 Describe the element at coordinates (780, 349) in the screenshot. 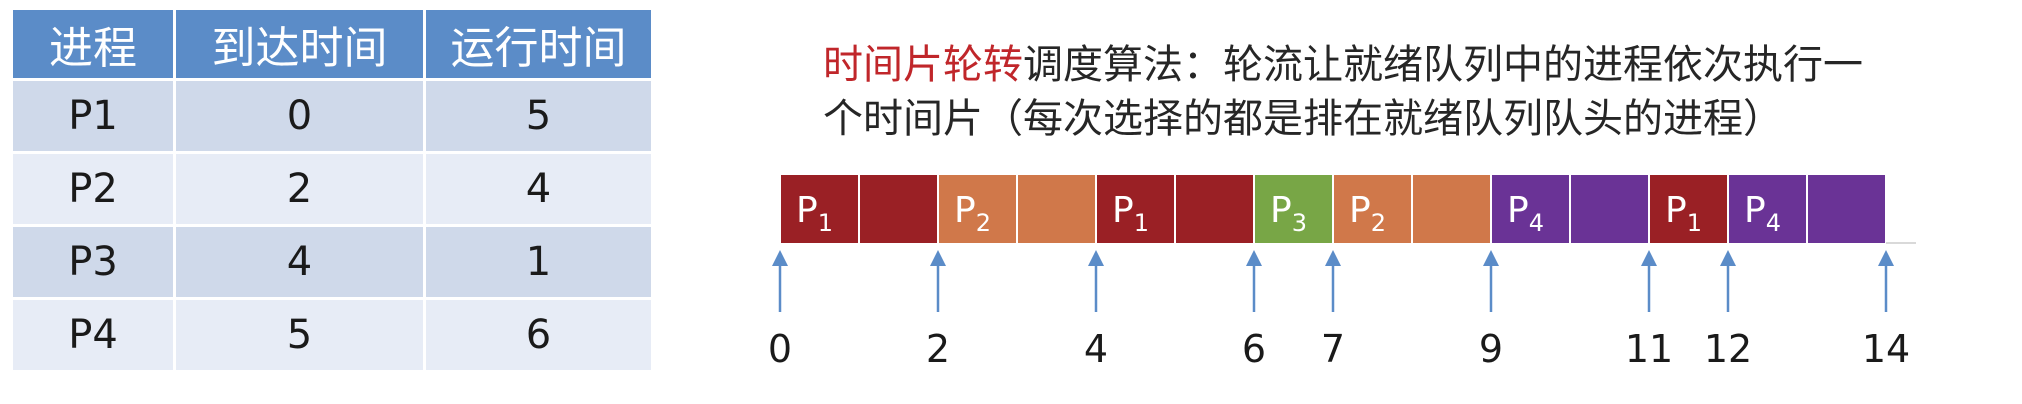

I see `time-tick-label: 0` at that location.